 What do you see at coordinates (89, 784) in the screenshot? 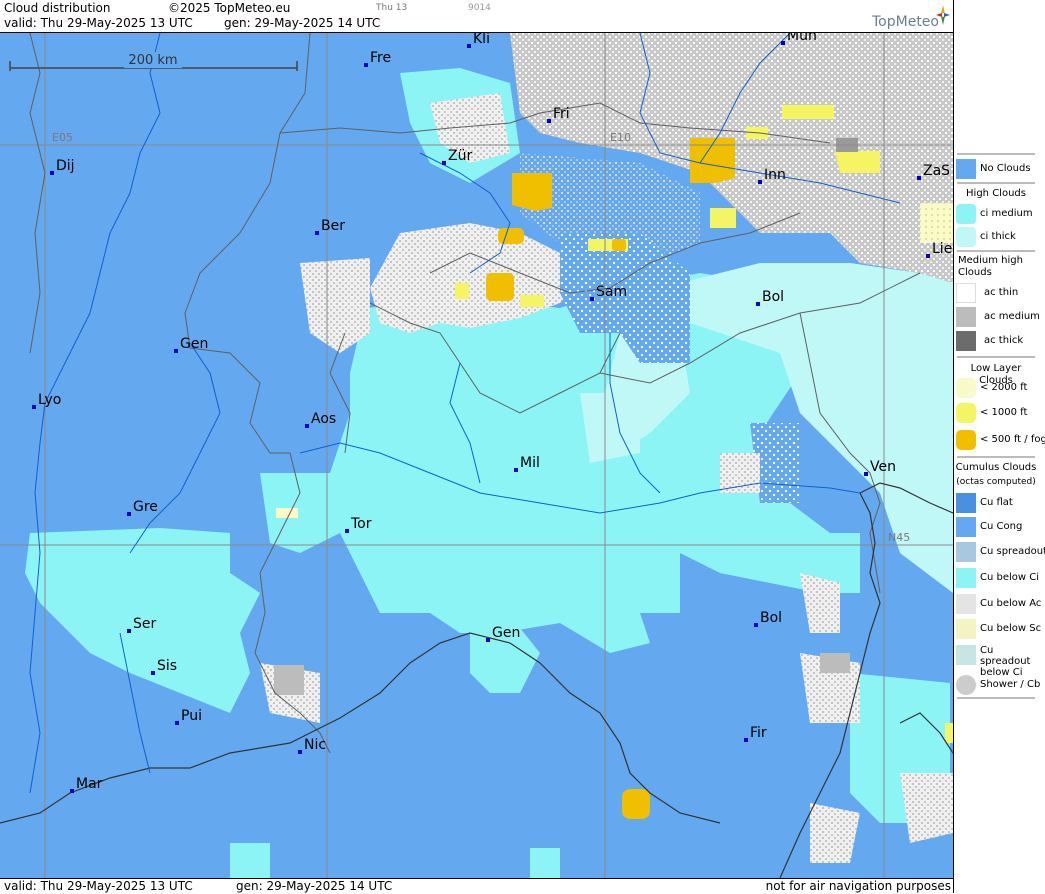
I see `city-label: Mar` at bounding box center [89, 784].